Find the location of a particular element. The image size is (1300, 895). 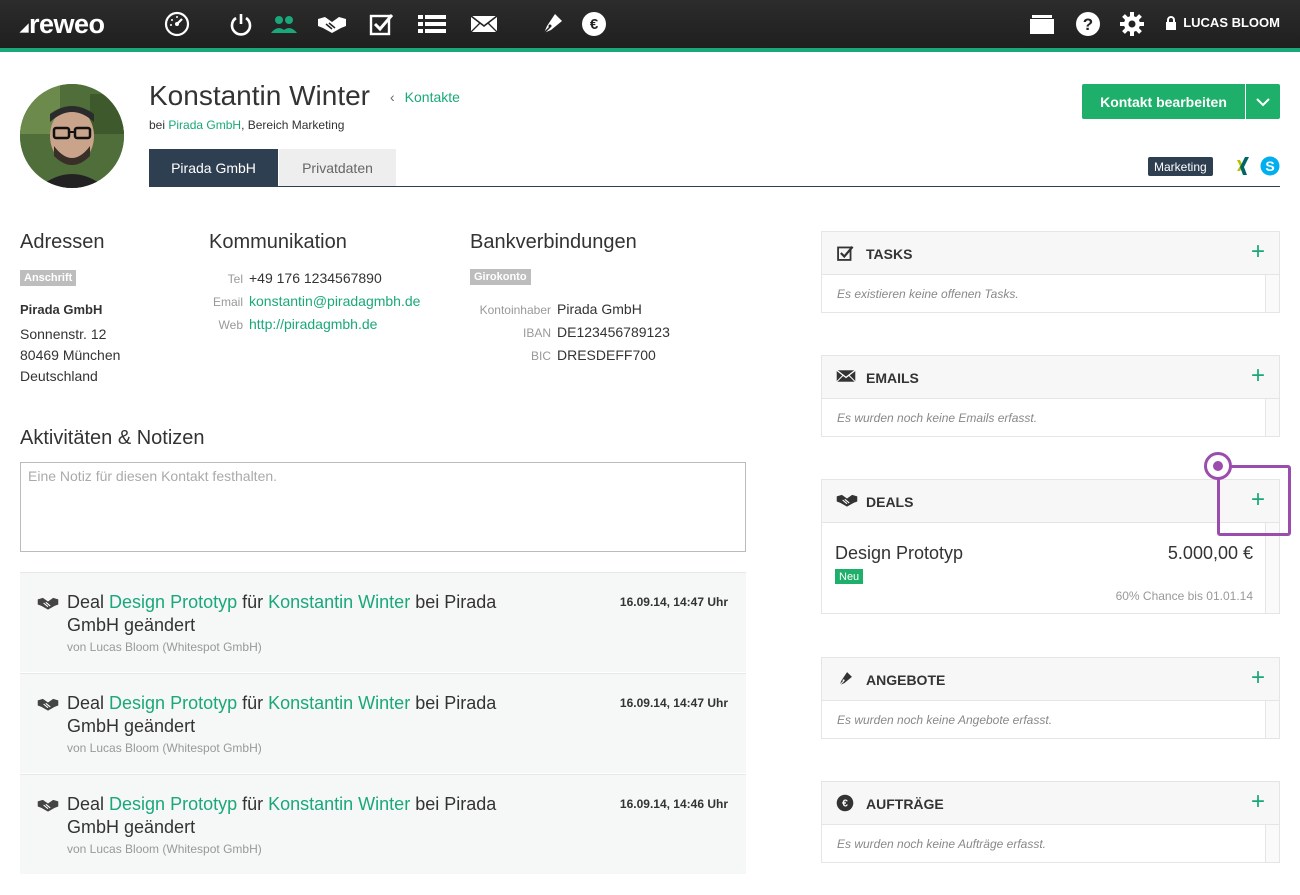

svg-text: S is located at coordinates (1269, 166).